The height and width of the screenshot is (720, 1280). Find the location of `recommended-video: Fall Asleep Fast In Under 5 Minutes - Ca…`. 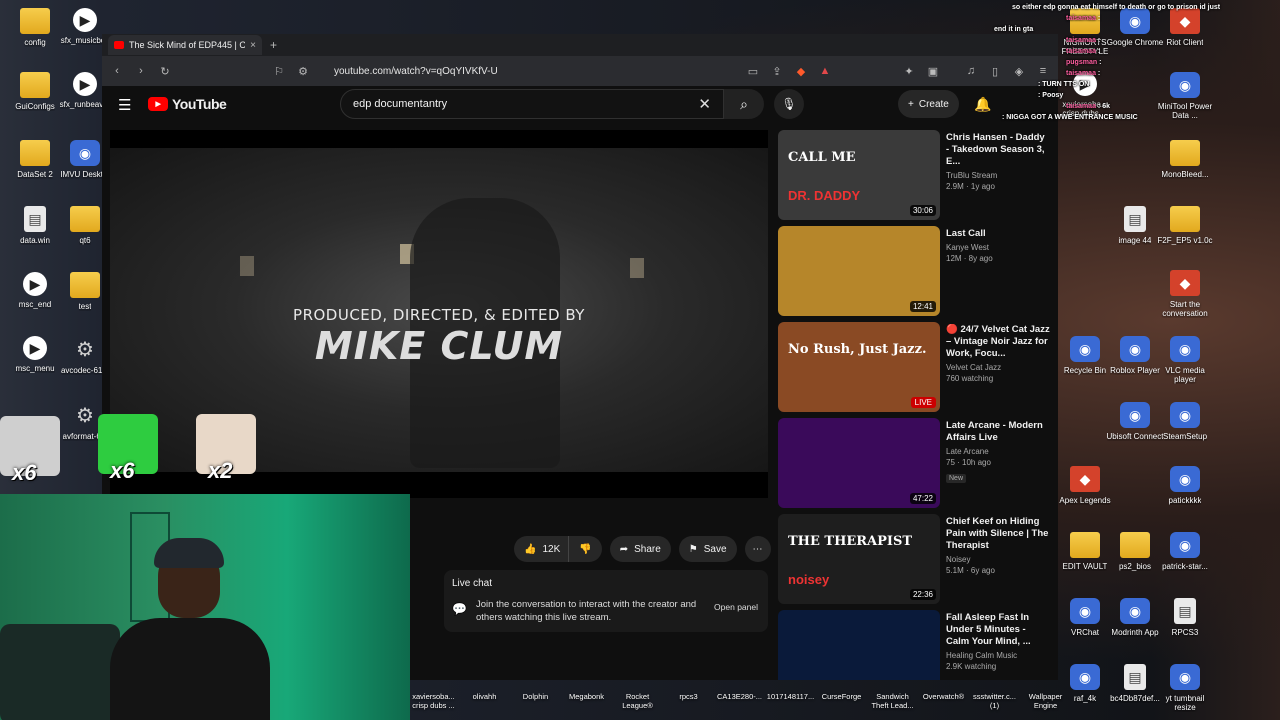

recommended-video: Fall Asleep Fast In Under 5 Minutes - Ca… is located at coordinates (914, 645).